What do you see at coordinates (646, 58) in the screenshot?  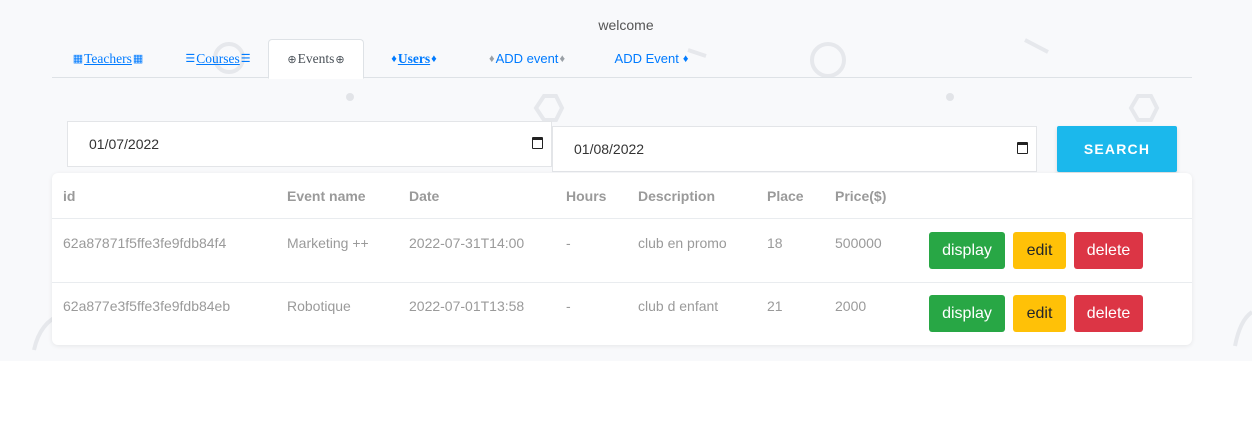 I see `tab-label: ADD Event` at bounding box center [646, 58].